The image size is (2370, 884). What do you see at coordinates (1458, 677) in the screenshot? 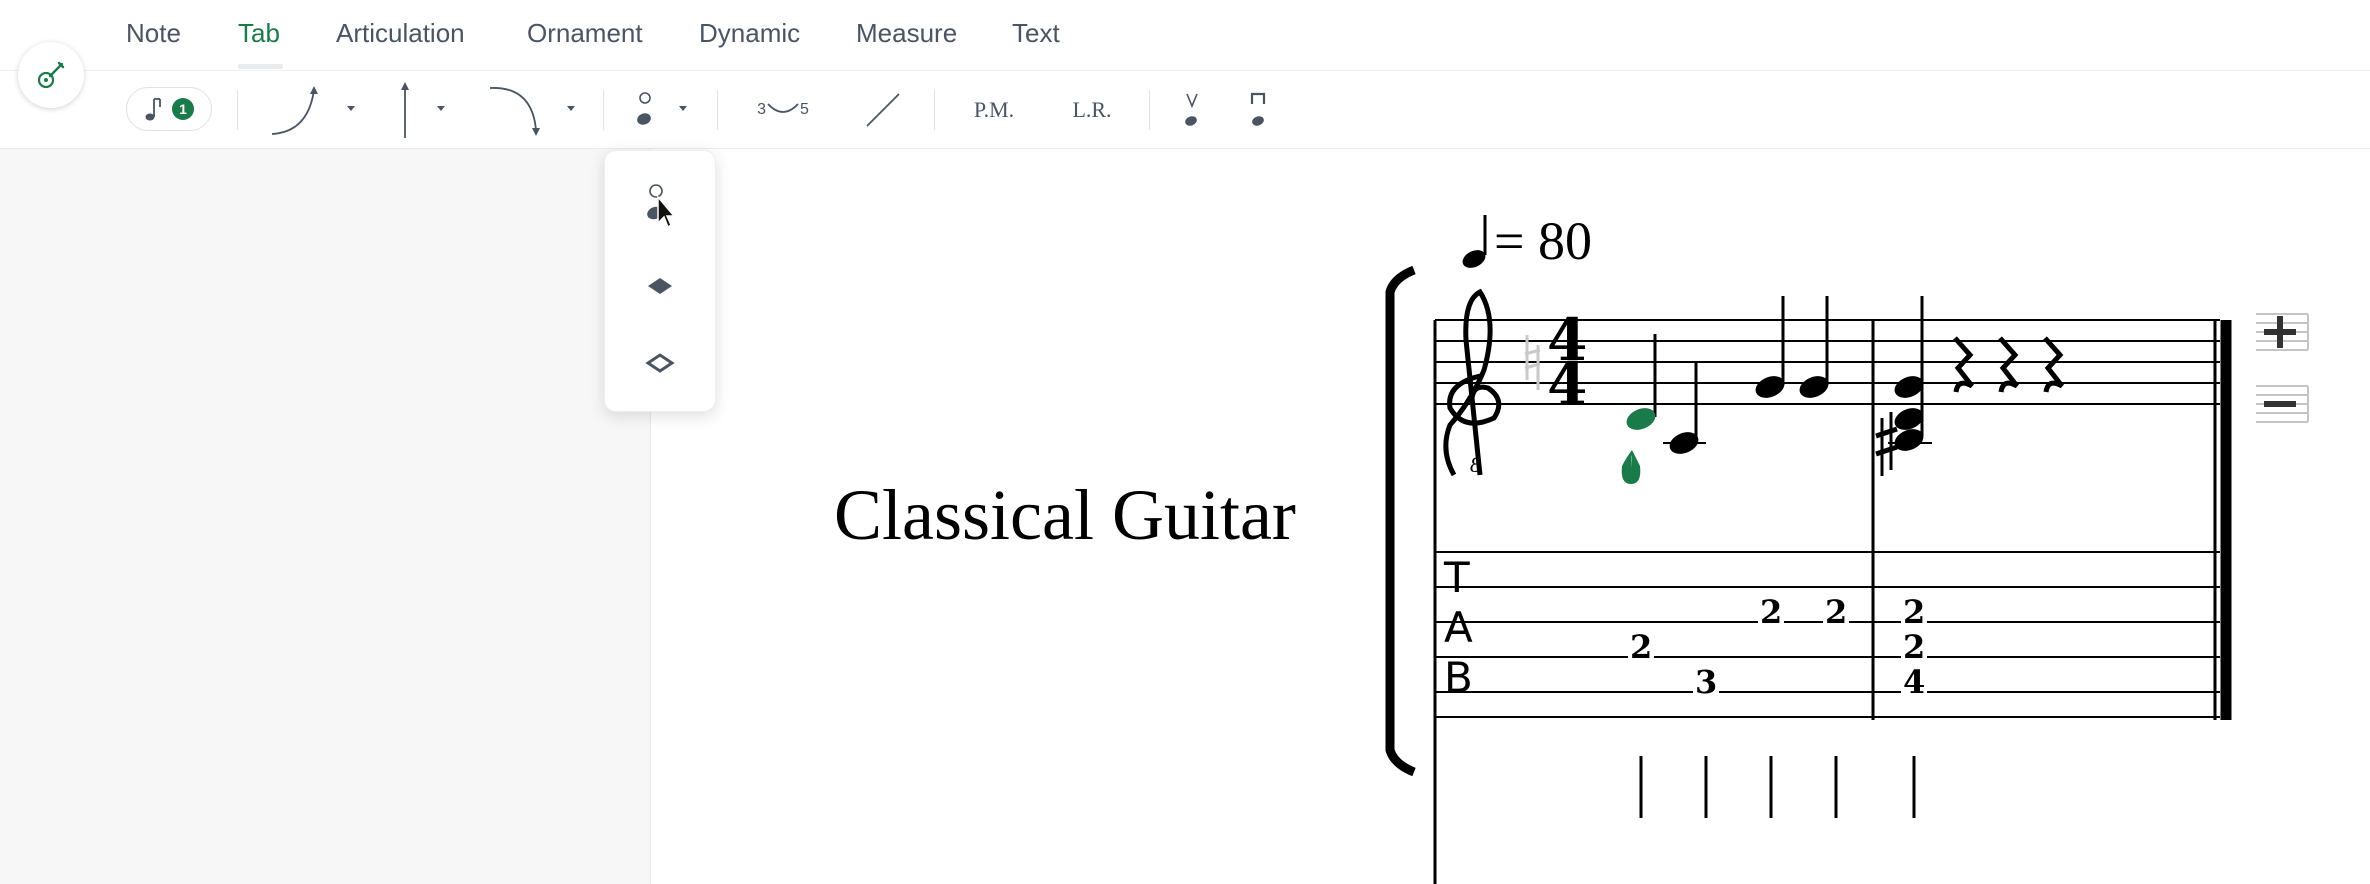
I see `svg-text: B` at bounding box center [1458, 677].